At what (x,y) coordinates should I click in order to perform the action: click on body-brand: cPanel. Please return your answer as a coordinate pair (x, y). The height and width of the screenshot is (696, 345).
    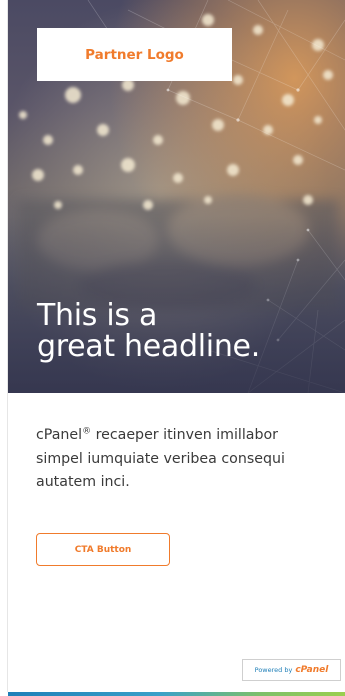
    Looking at the image, I should click on (59, 435).